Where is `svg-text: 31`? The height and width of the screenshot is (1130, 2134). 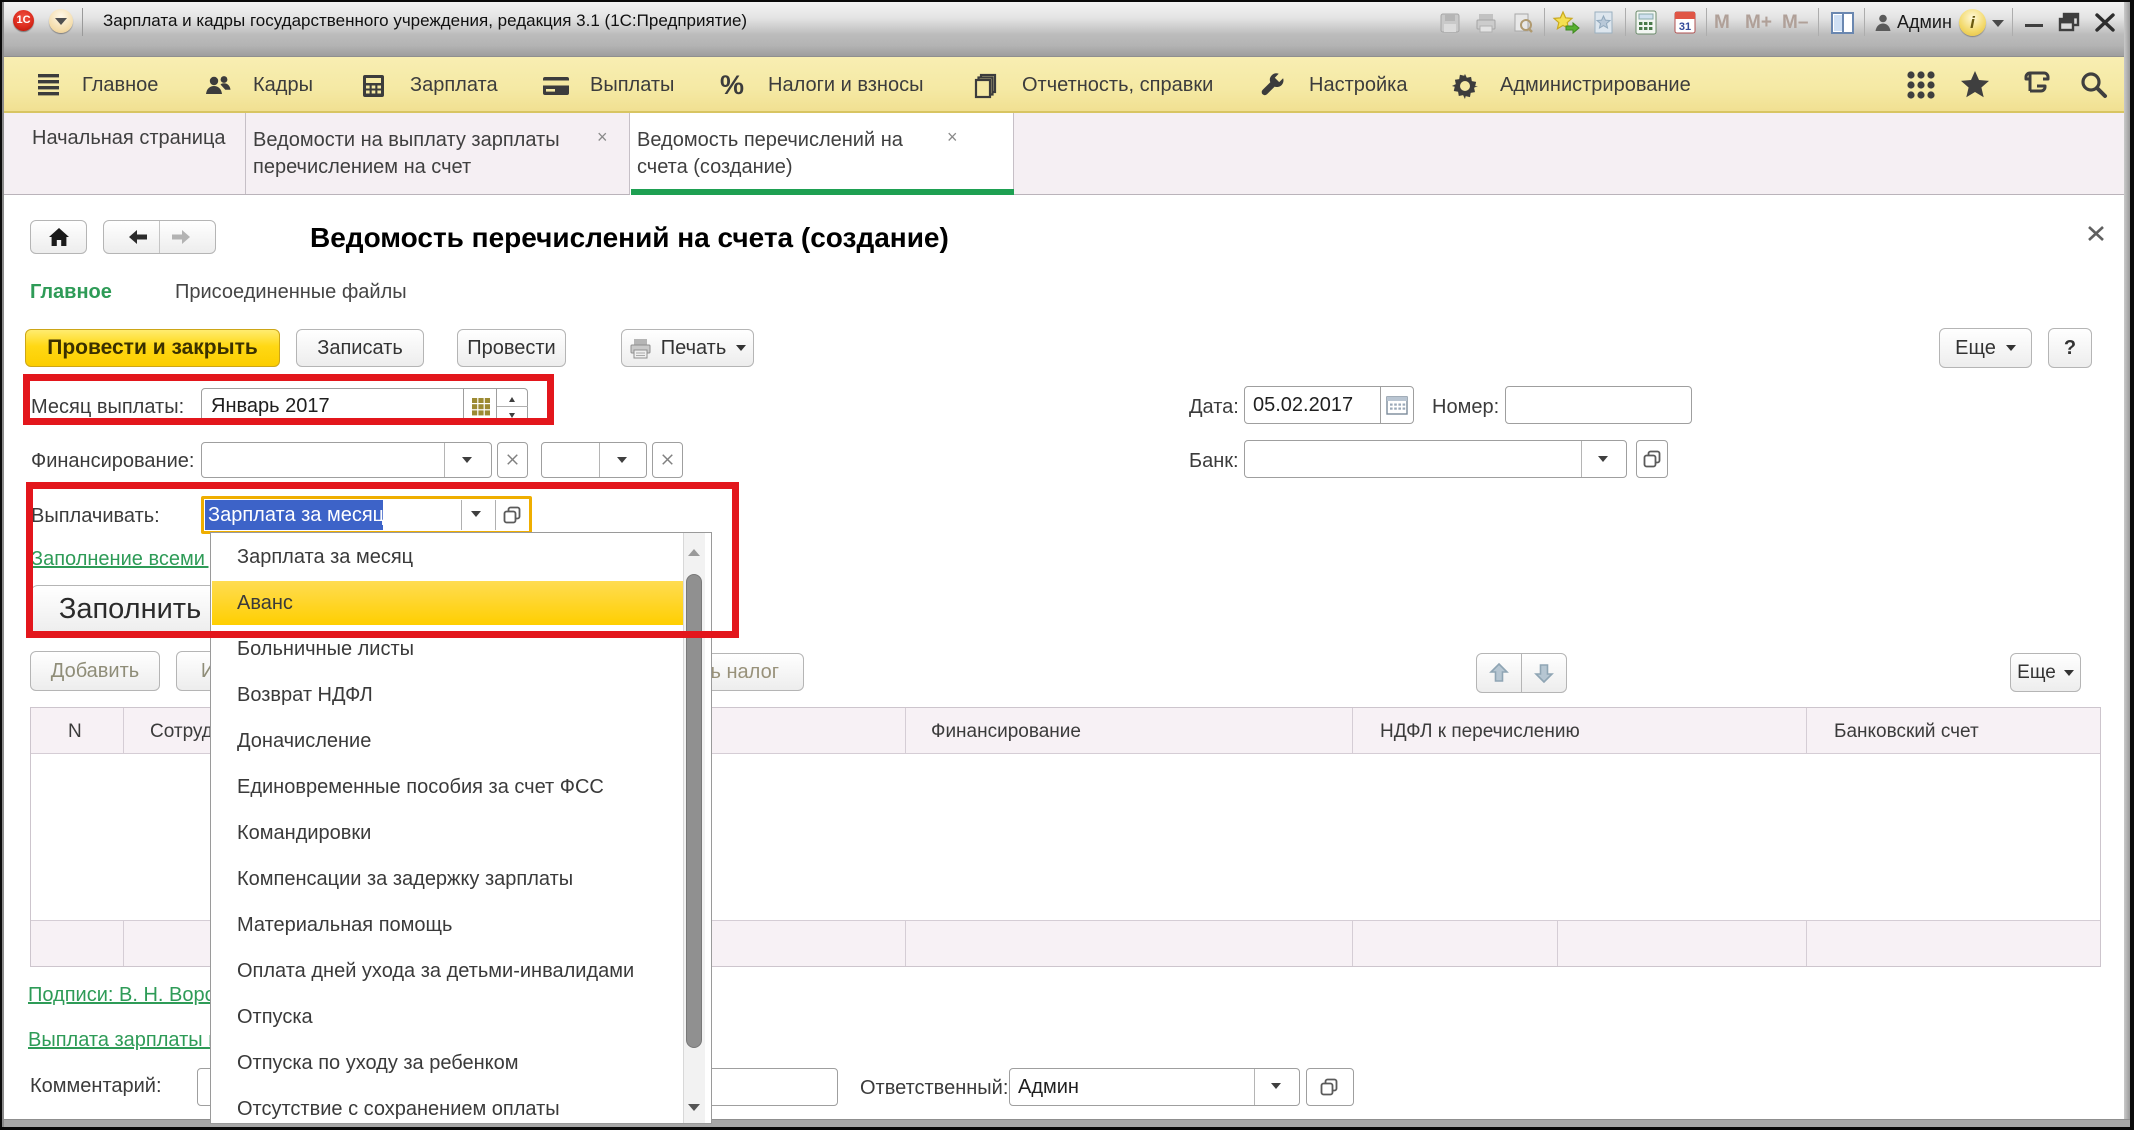 svg-text: 31 is located at coordinates (1685, 27).